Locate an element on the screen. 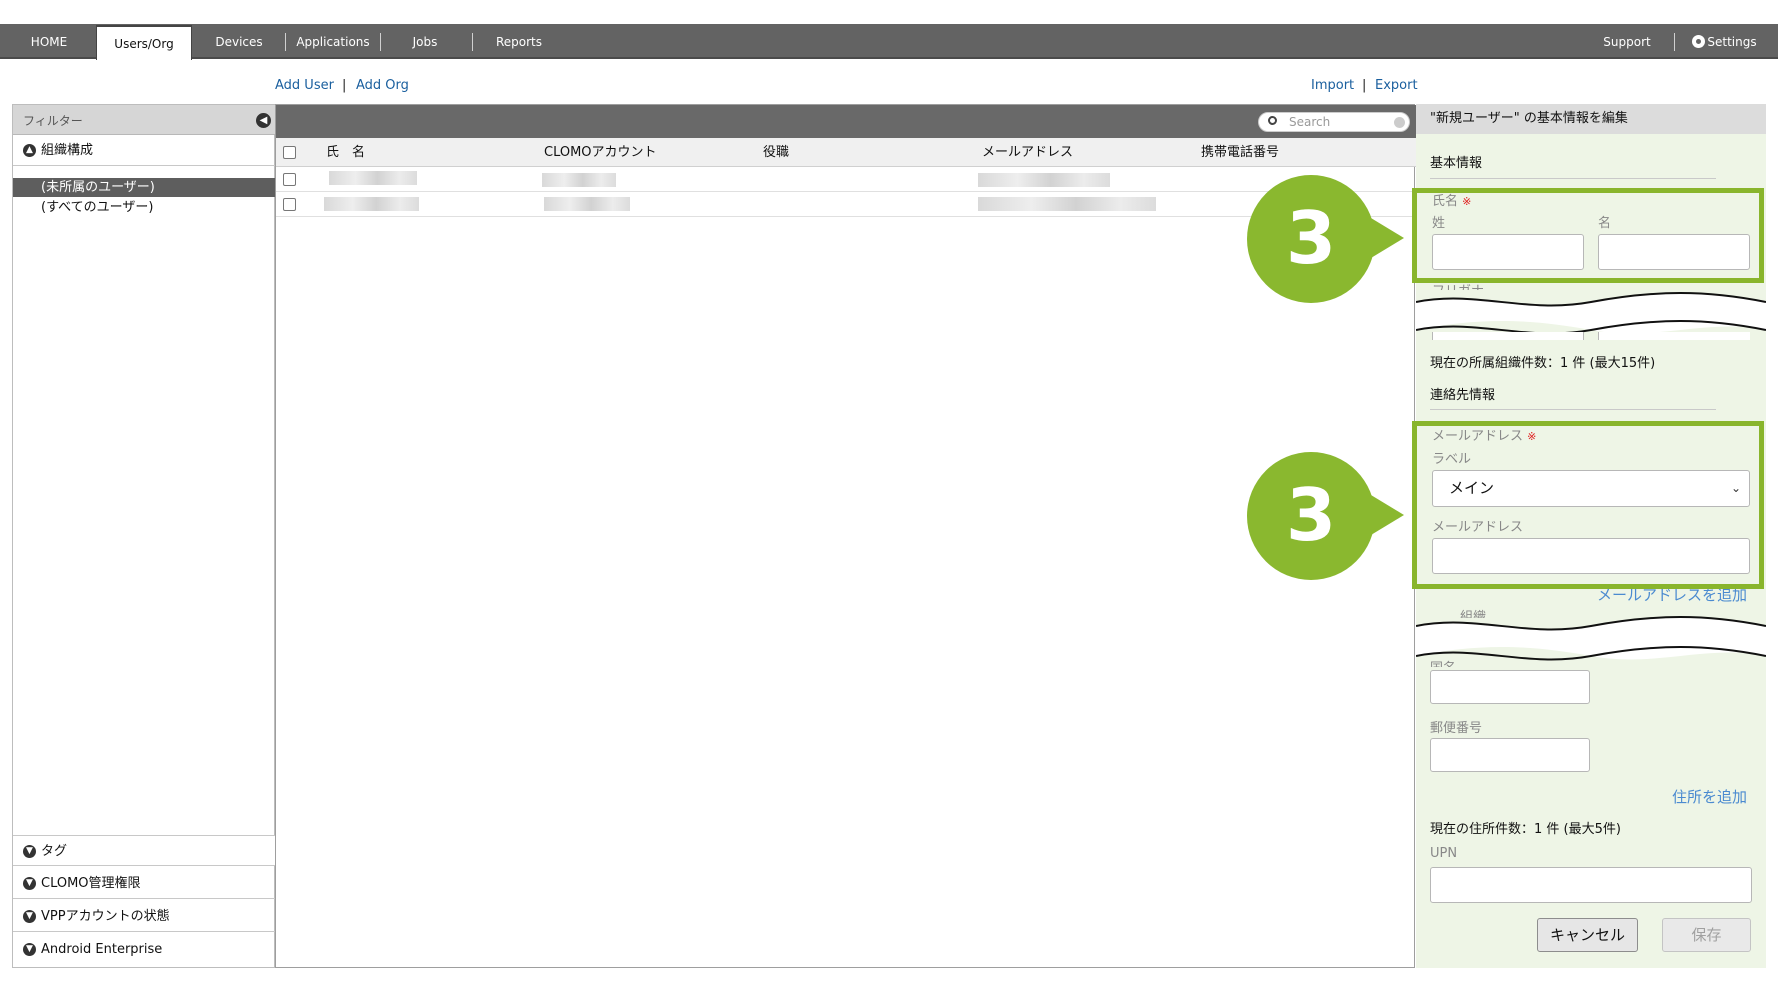 Image resolution: width=1778 pixels, height=1000 pixels. section-vpp-status: ▼ VPPアカウントの状態 is located at coordinates (144, 916).